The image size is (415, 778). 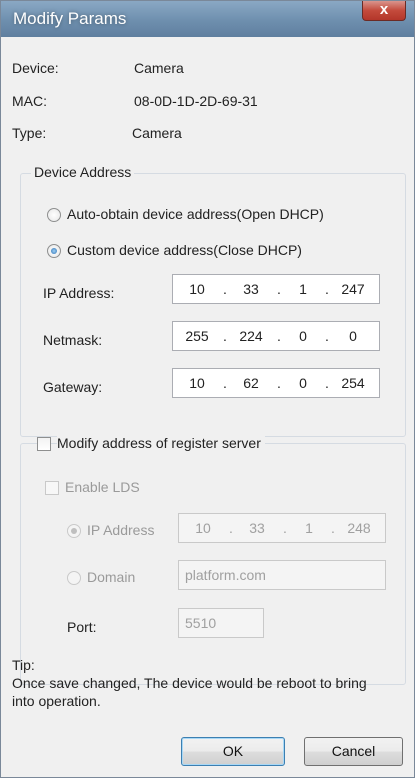 I want to click on custom-address-label: Custom device address(Close DHCP), so click(x=184, y=250).